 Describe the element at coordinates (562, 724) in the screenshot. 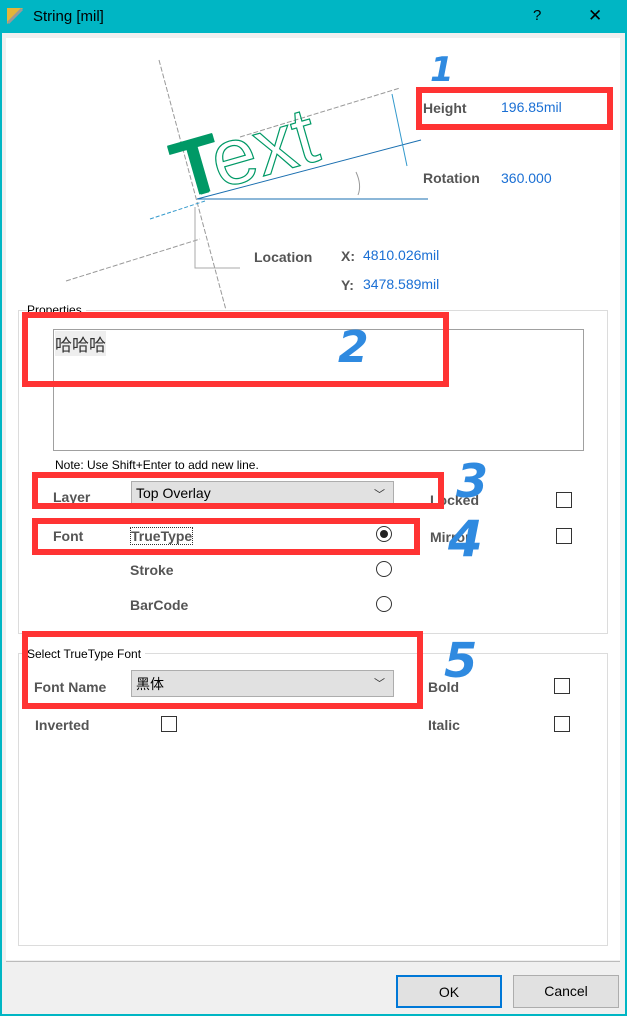

I see `italic-checkbox` at that location.